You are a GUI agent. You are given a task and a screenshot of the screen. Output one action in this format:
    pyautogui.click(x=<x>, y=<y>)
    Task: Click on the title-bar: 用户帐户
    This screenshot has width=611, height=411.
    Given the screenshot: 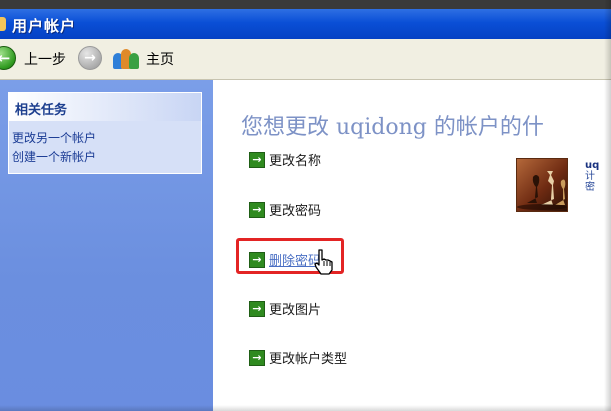 What is the action you would take?
    pyautogui.click(x=305, y=24)
    